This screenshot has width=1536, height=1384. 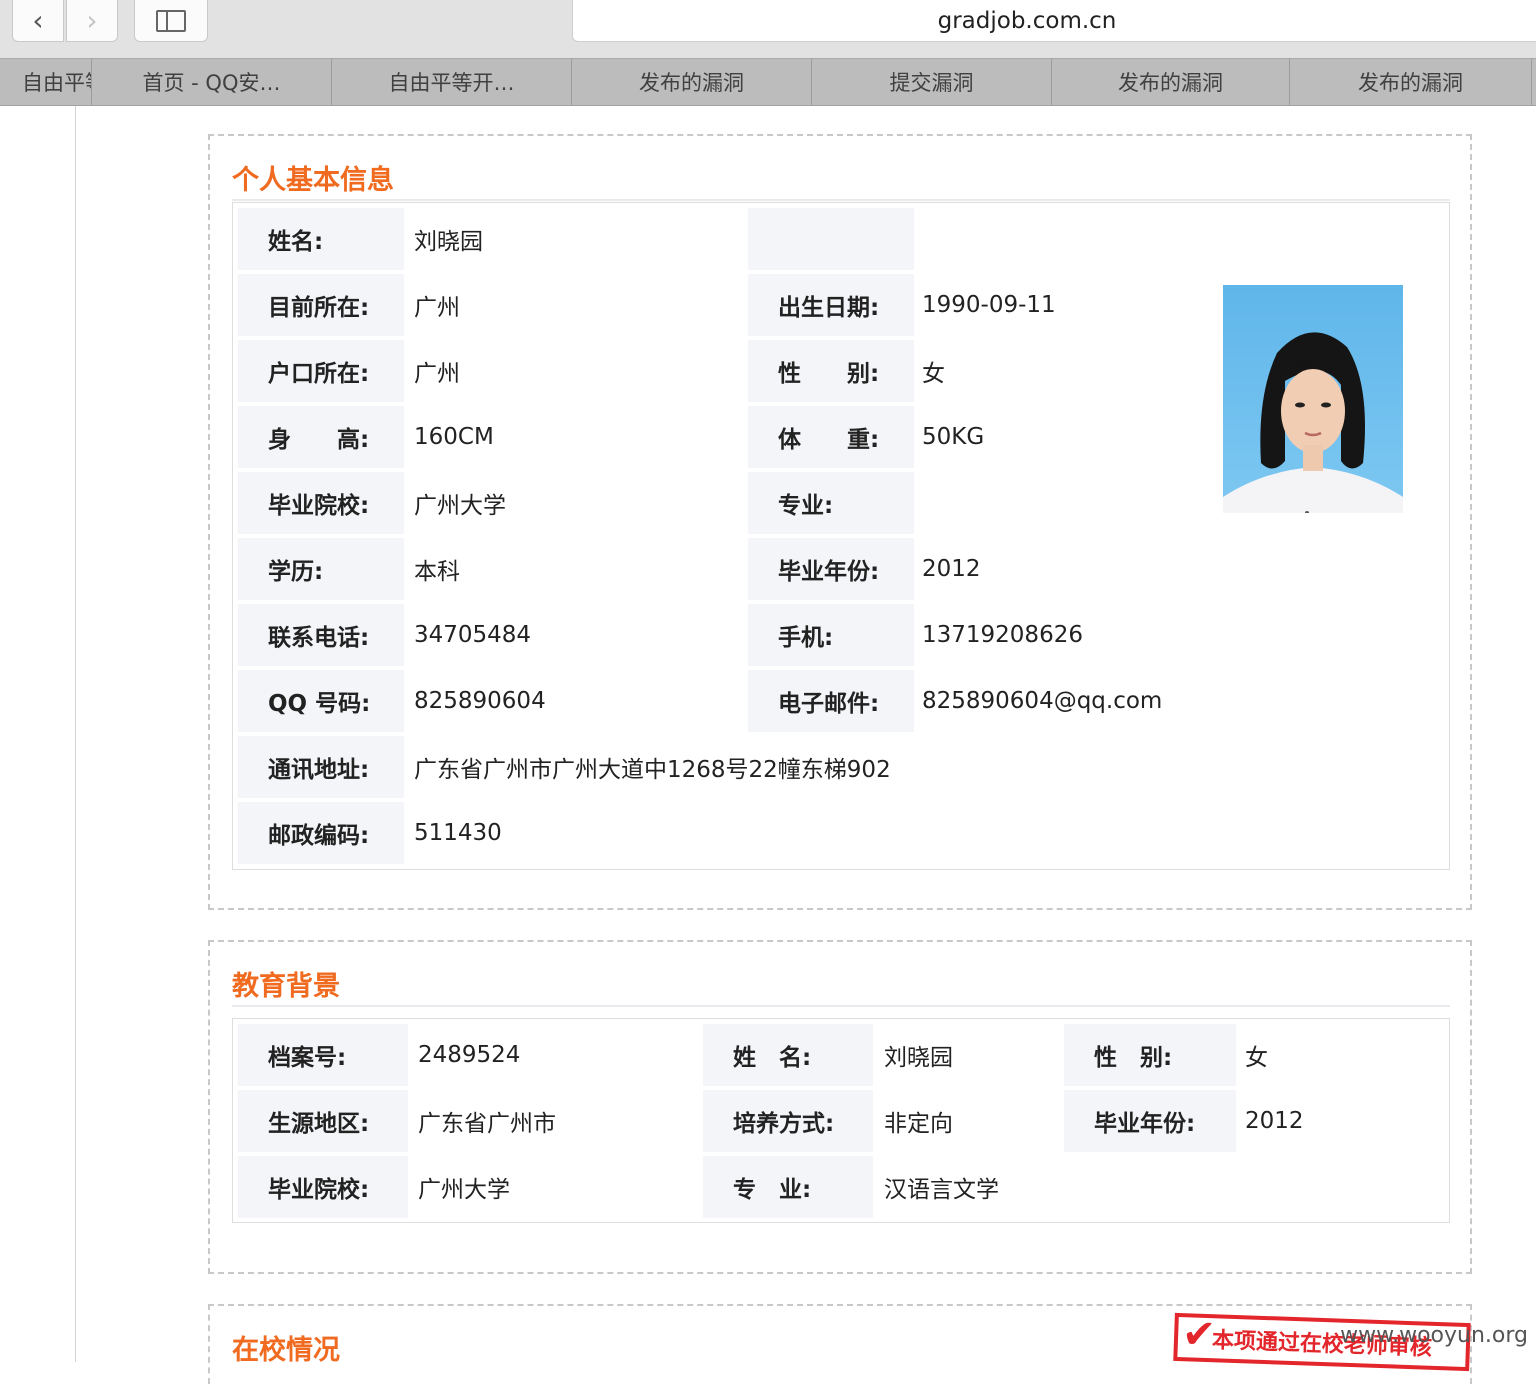 What do you see at coordinates (831, 305) in the screenshot?
I see `label-birth-date: 出生日期:` at bounding box center [831, 305].